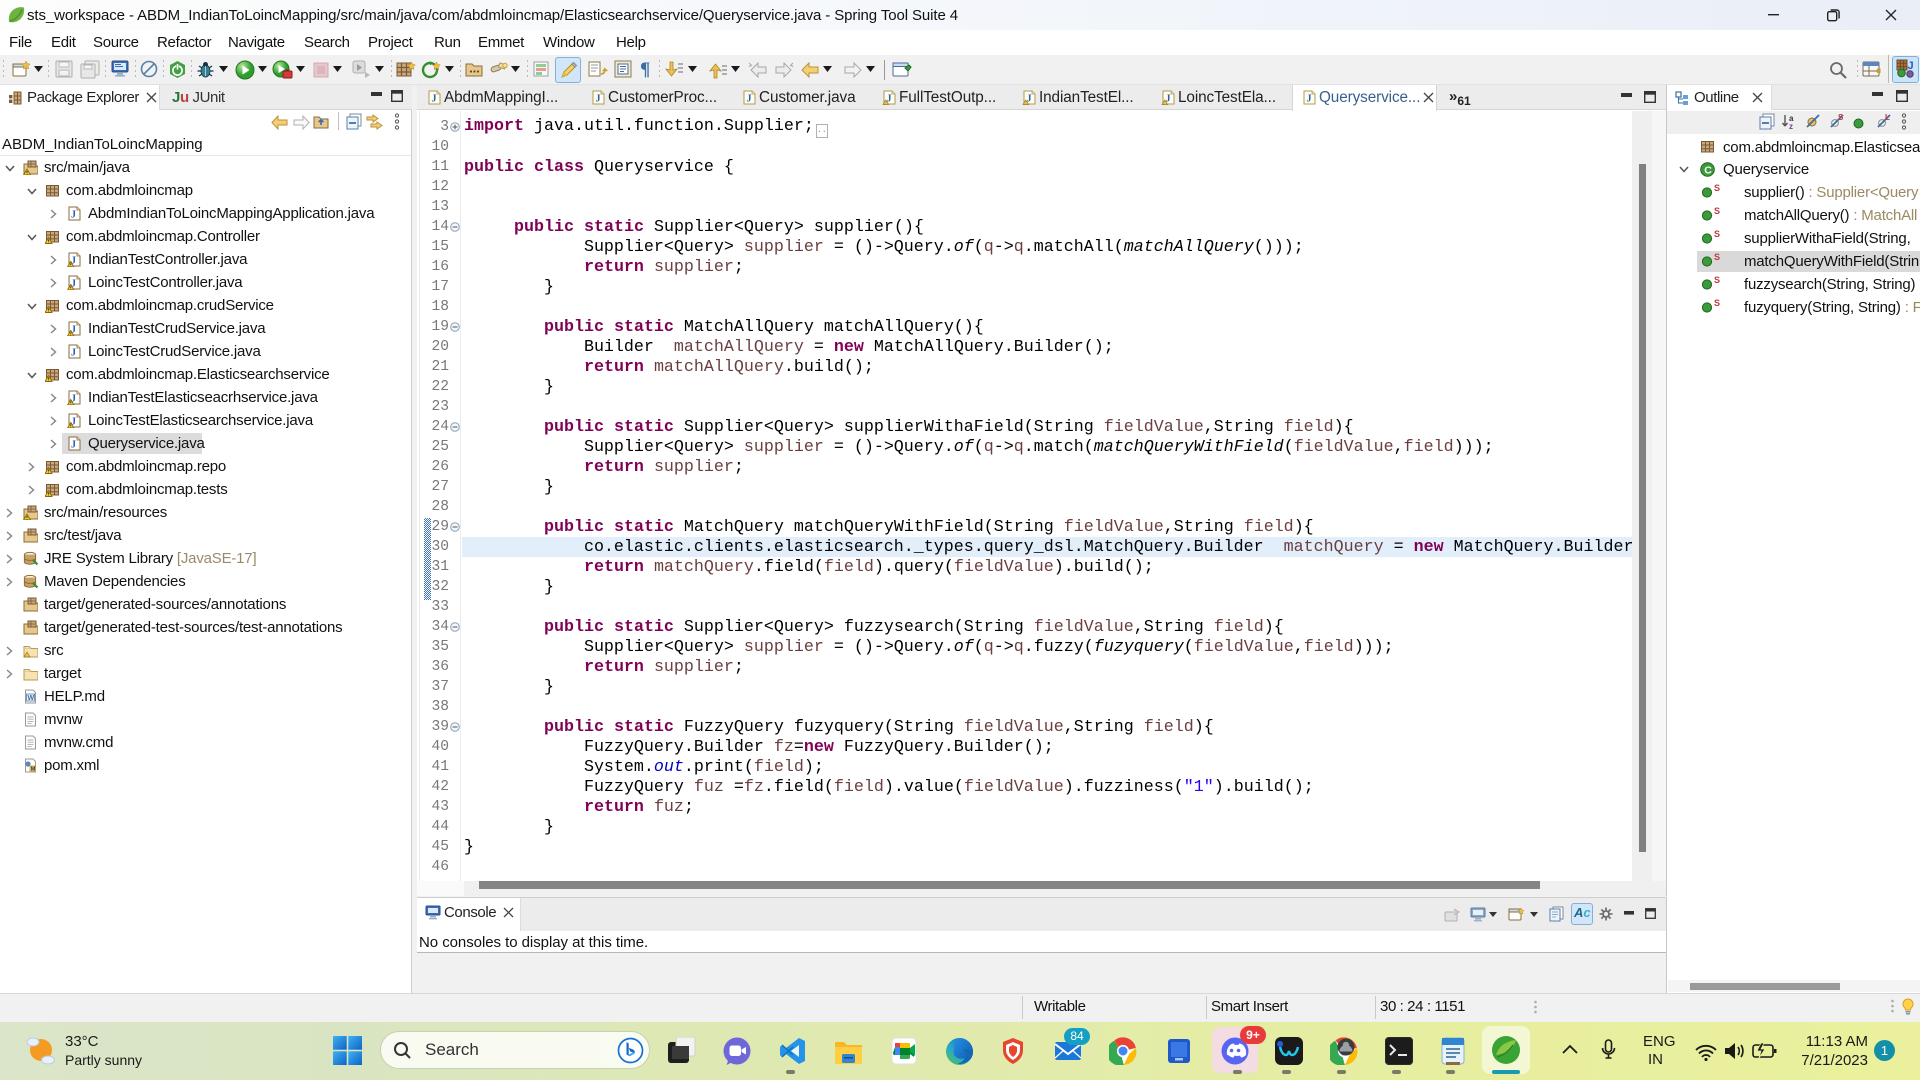 The height and width of the screenshot is (1080, 1920). What do you see at coordinates (1841, 117) in the screenshot?
I see `svg-text: S` at bounding box center [1841, 117].